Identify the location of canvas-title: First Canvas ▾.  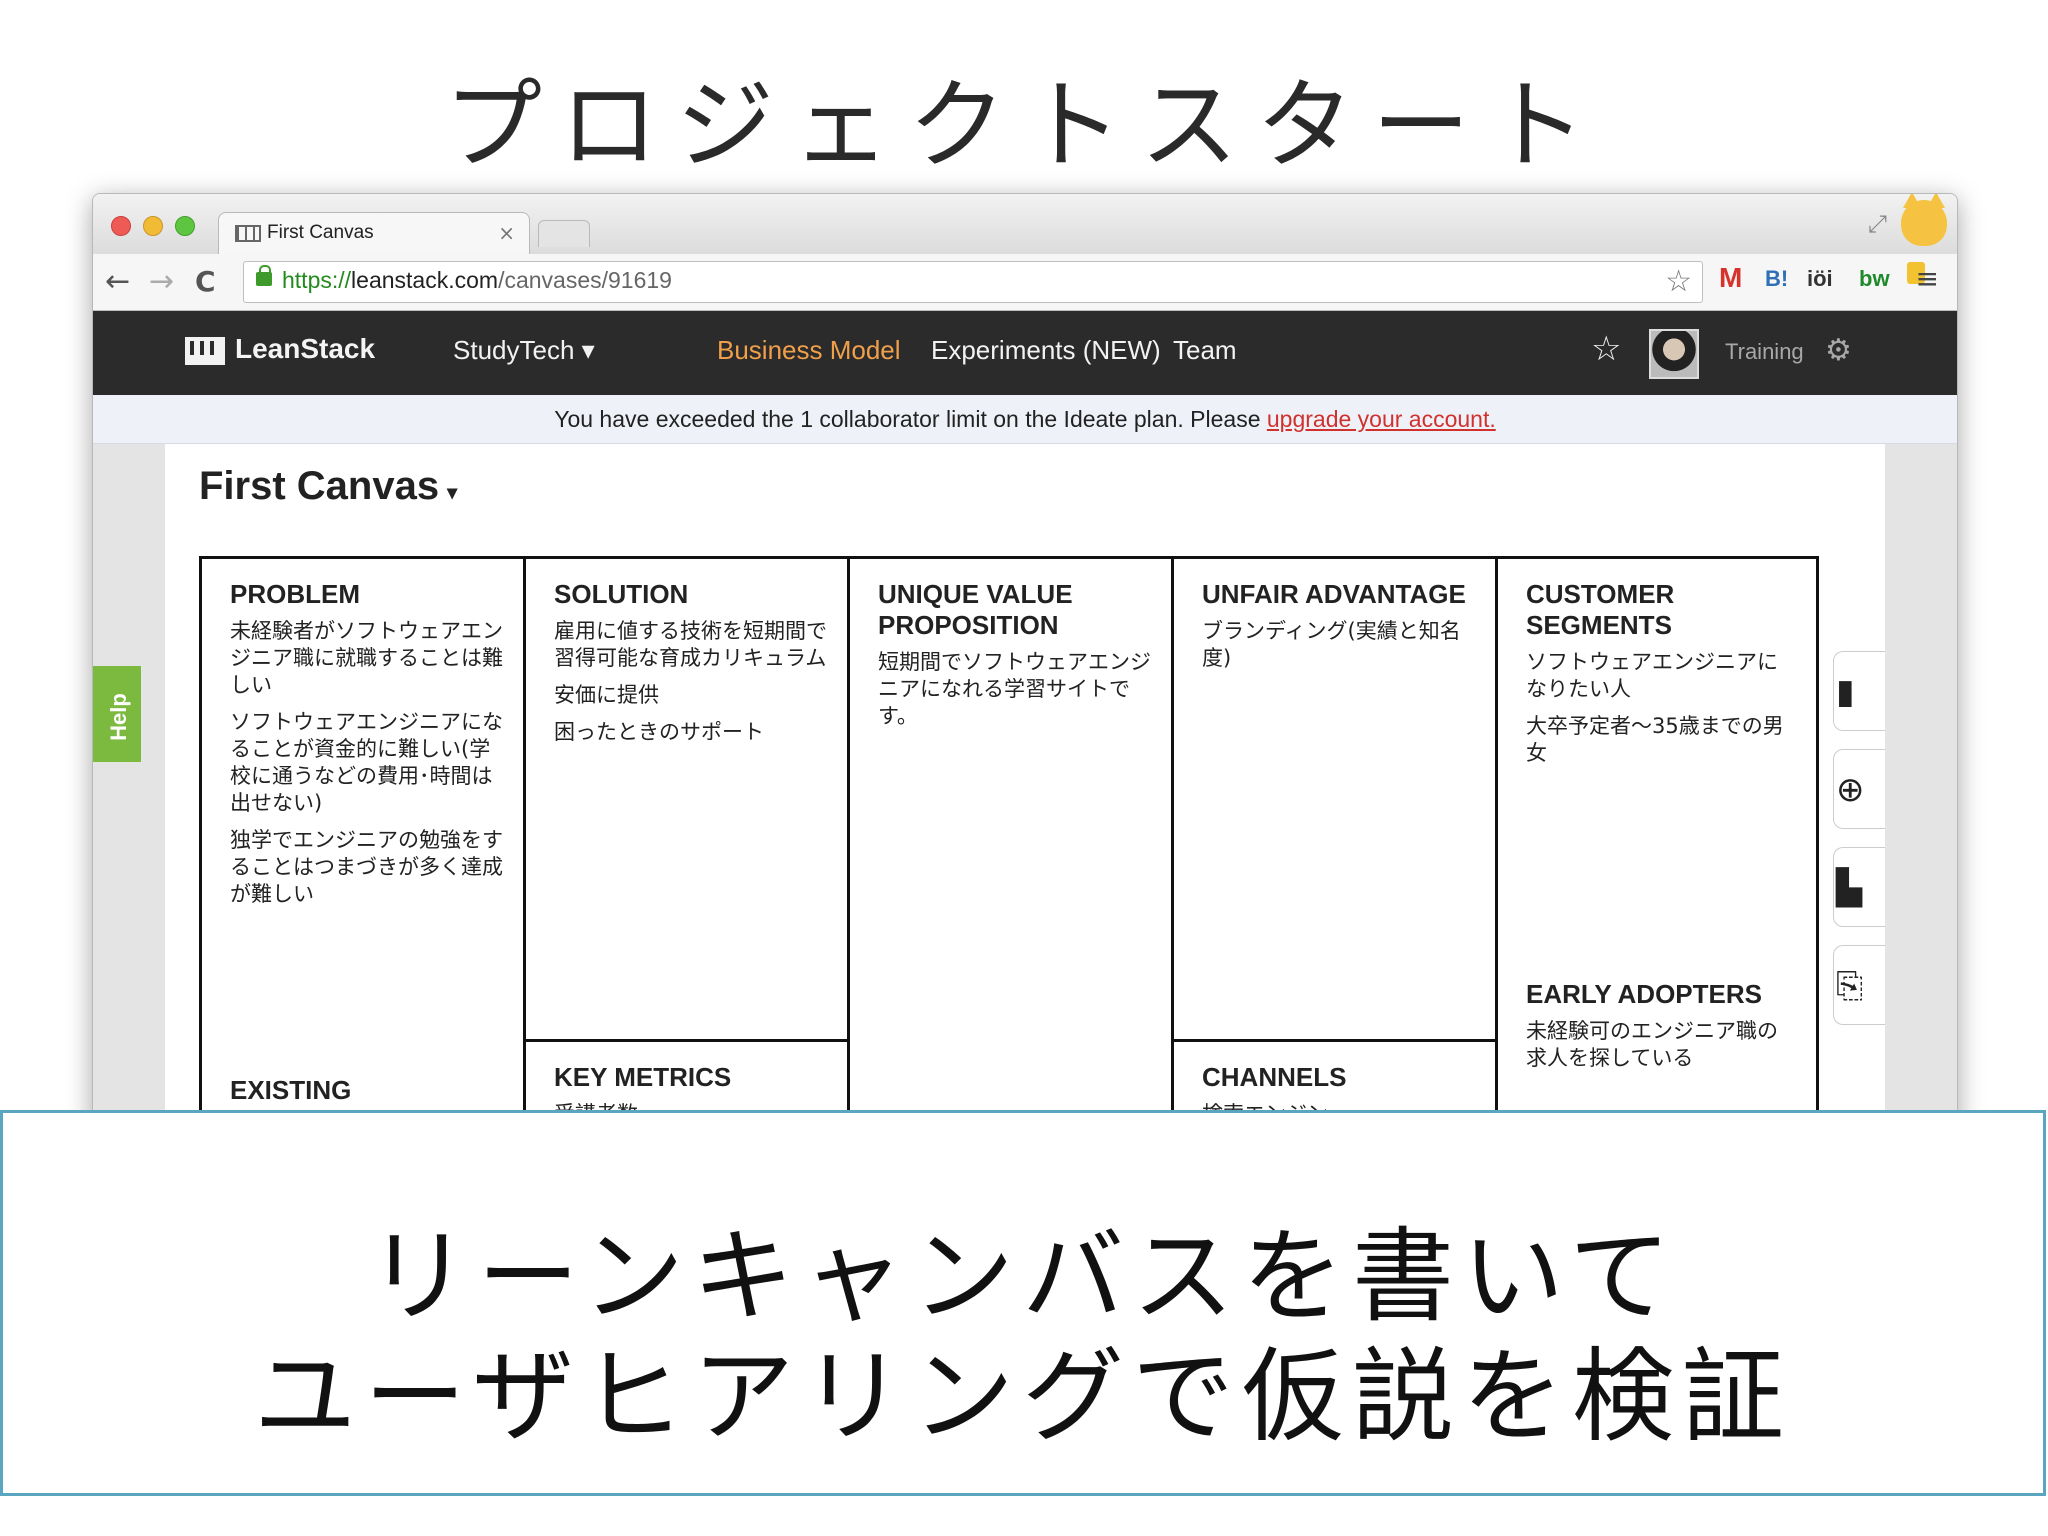
(328, 486).